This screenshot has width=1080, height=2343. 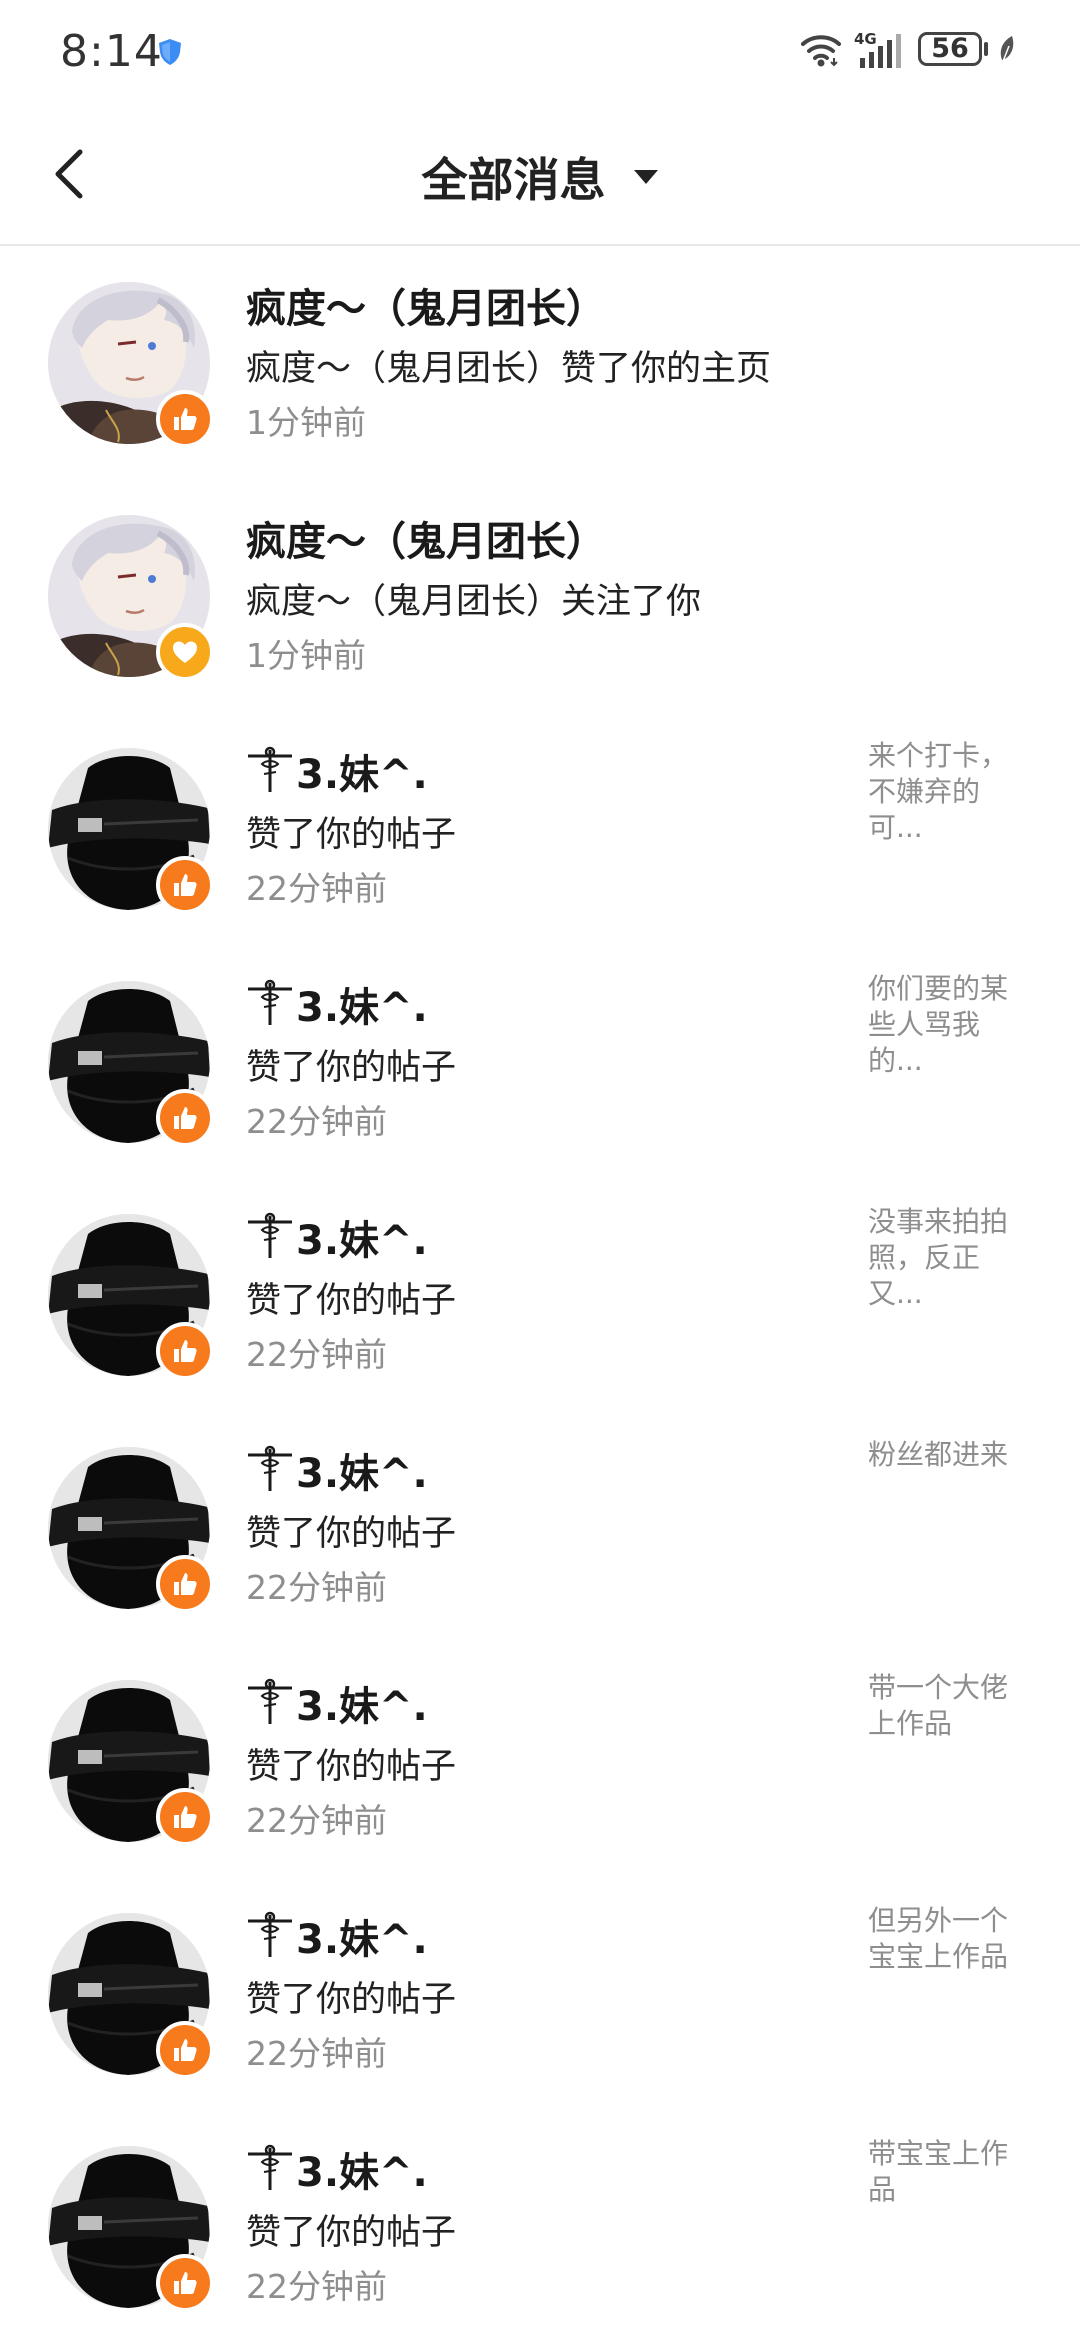 What do you see at coordinates (821, 51) in the screenshot?
I see `wifi-icon` at bounding box center [821, 51].